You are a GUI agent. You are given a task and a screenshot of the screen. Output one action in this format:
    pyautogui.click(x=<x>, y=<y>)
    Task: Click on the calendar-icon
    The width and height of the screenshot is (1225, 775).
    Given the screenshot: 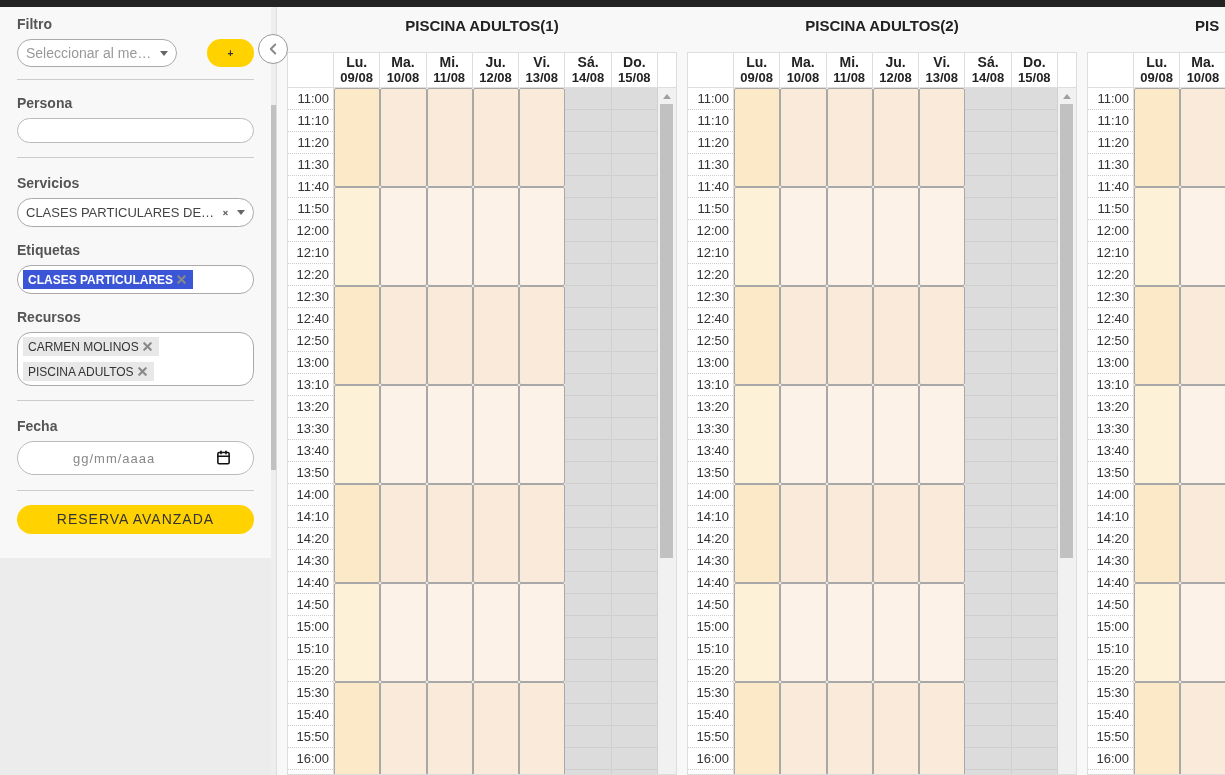 What is the action you would take?
    pyautogui.click(x=223, y=457)
    